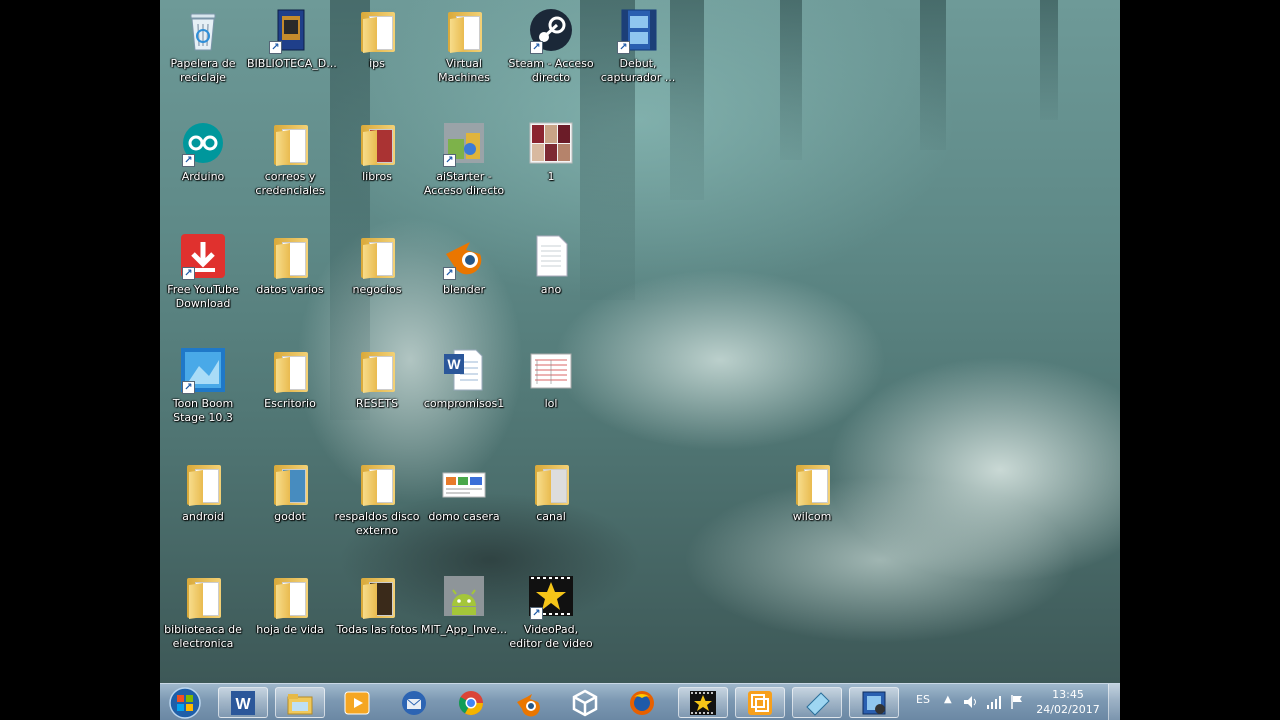  I want to click on desktop-icon-escritorio: Escritorio, so click(290, 378).